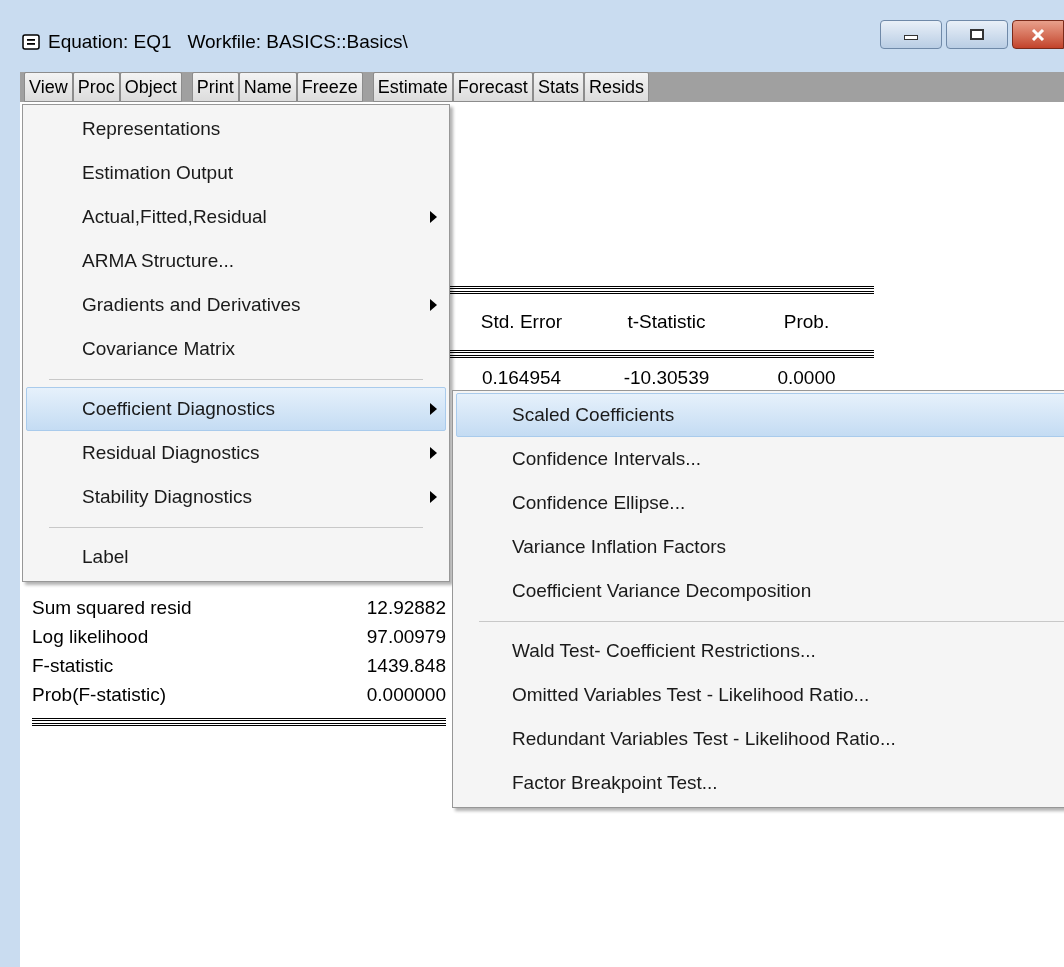  I want to click on stat-label: Prob(F-statistic), so click(99, 695).